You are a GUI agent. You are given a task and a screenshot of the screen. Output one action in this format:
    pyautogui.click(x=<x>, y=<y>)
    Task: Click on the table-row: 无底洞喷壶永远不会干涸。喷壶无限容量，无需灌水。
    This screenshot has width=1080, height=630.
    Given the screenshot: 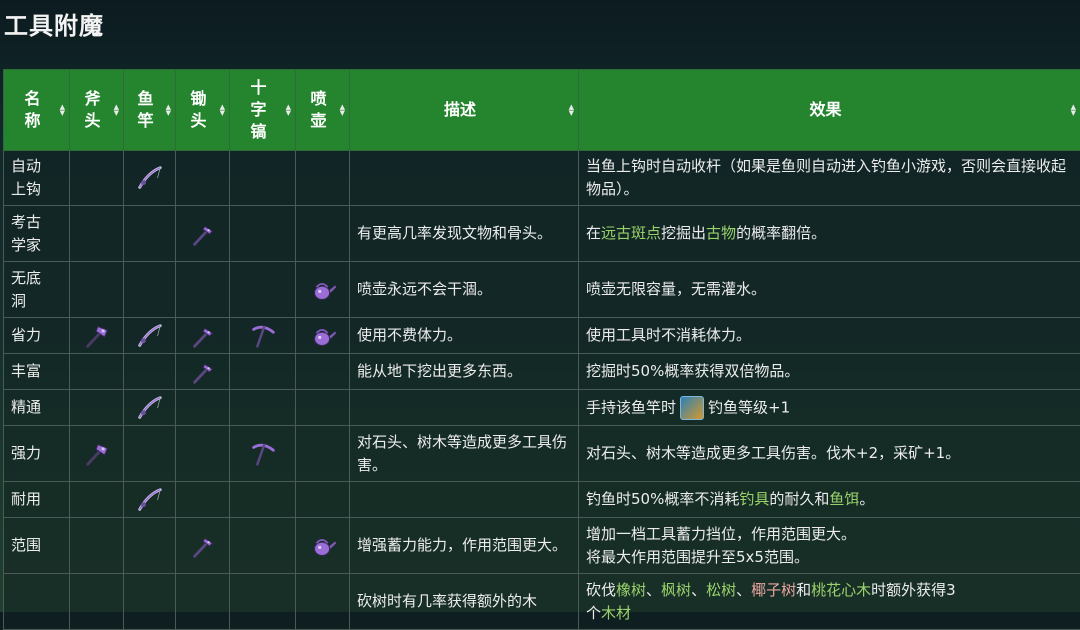 What is the action you would take?
    pyautogui.click(x=542, y=290)
    